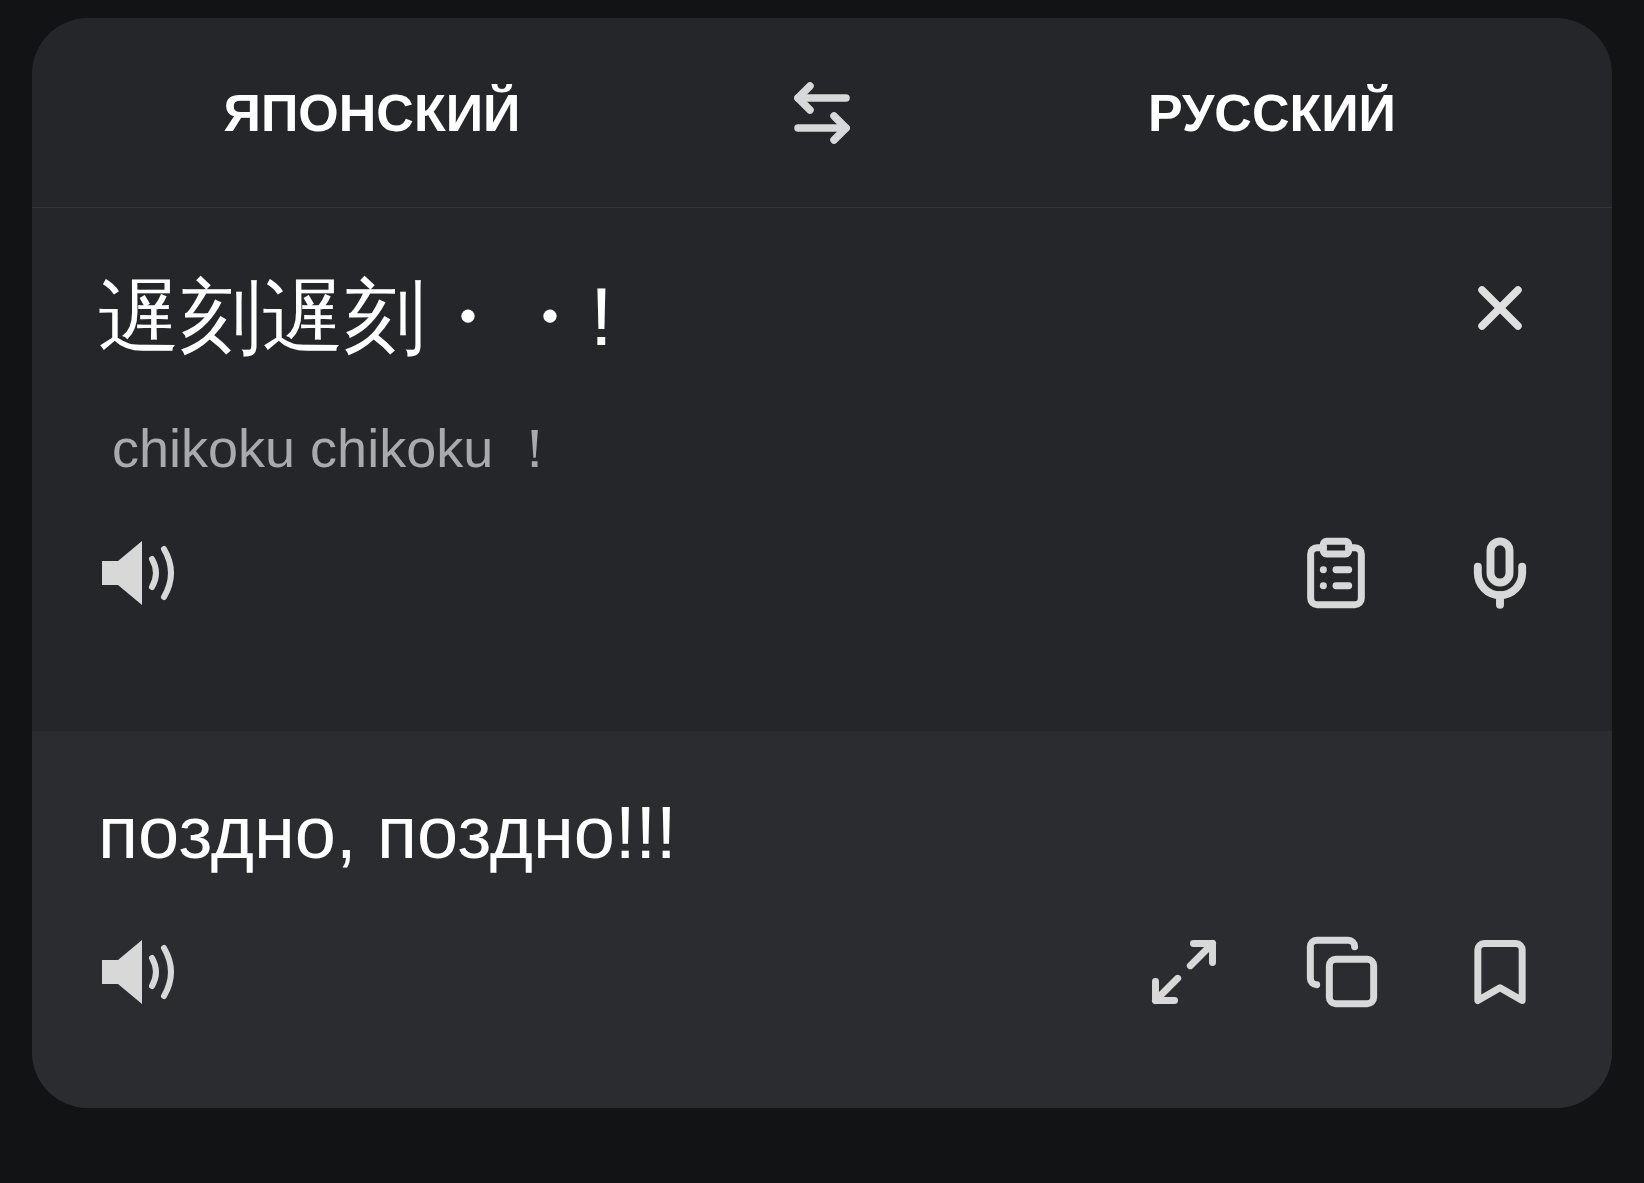  I want to click on target-language-tab: РУССКИЙ, so click(1272, 112).